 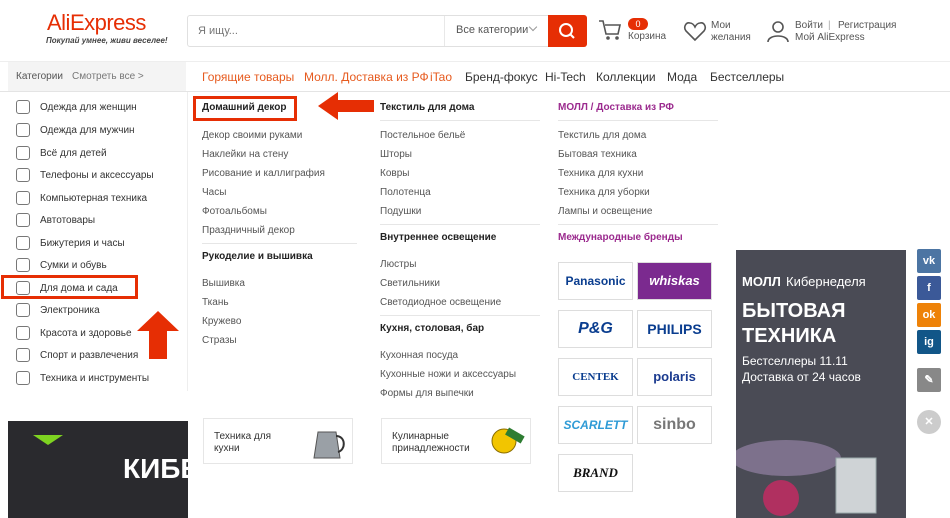 What do you see at coordinates (223, 283) in the screenshot?
I see `col-link: Вышивка` at bounding box center [223, 283].